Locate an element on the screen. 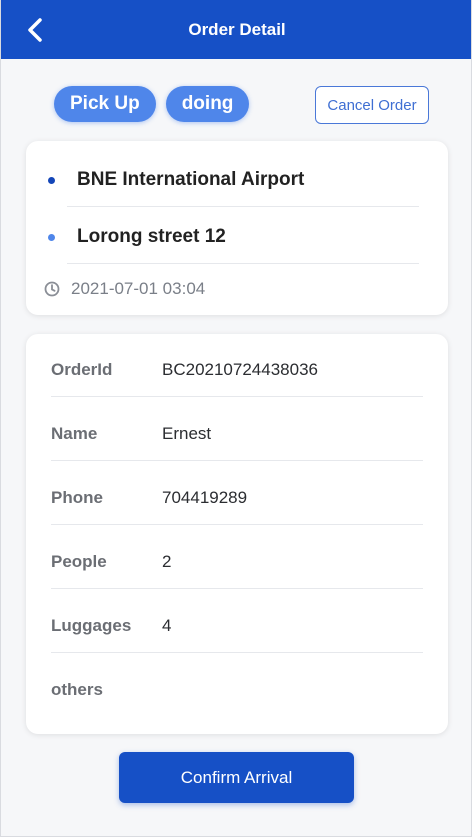  order-type-badge: Pick Up is located at coordinates (105, 104).